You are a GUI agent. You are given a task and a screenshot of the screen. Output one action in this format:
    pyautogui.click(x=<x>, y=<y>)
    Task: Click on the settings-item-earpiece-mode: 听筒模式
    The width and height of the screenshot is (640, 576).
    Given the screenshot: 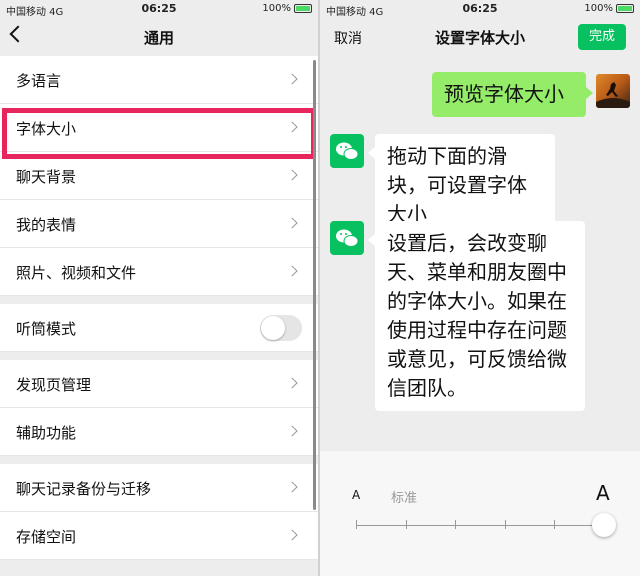 What is the action you would take?
    pyautogui.click(x=159, y=328)
    